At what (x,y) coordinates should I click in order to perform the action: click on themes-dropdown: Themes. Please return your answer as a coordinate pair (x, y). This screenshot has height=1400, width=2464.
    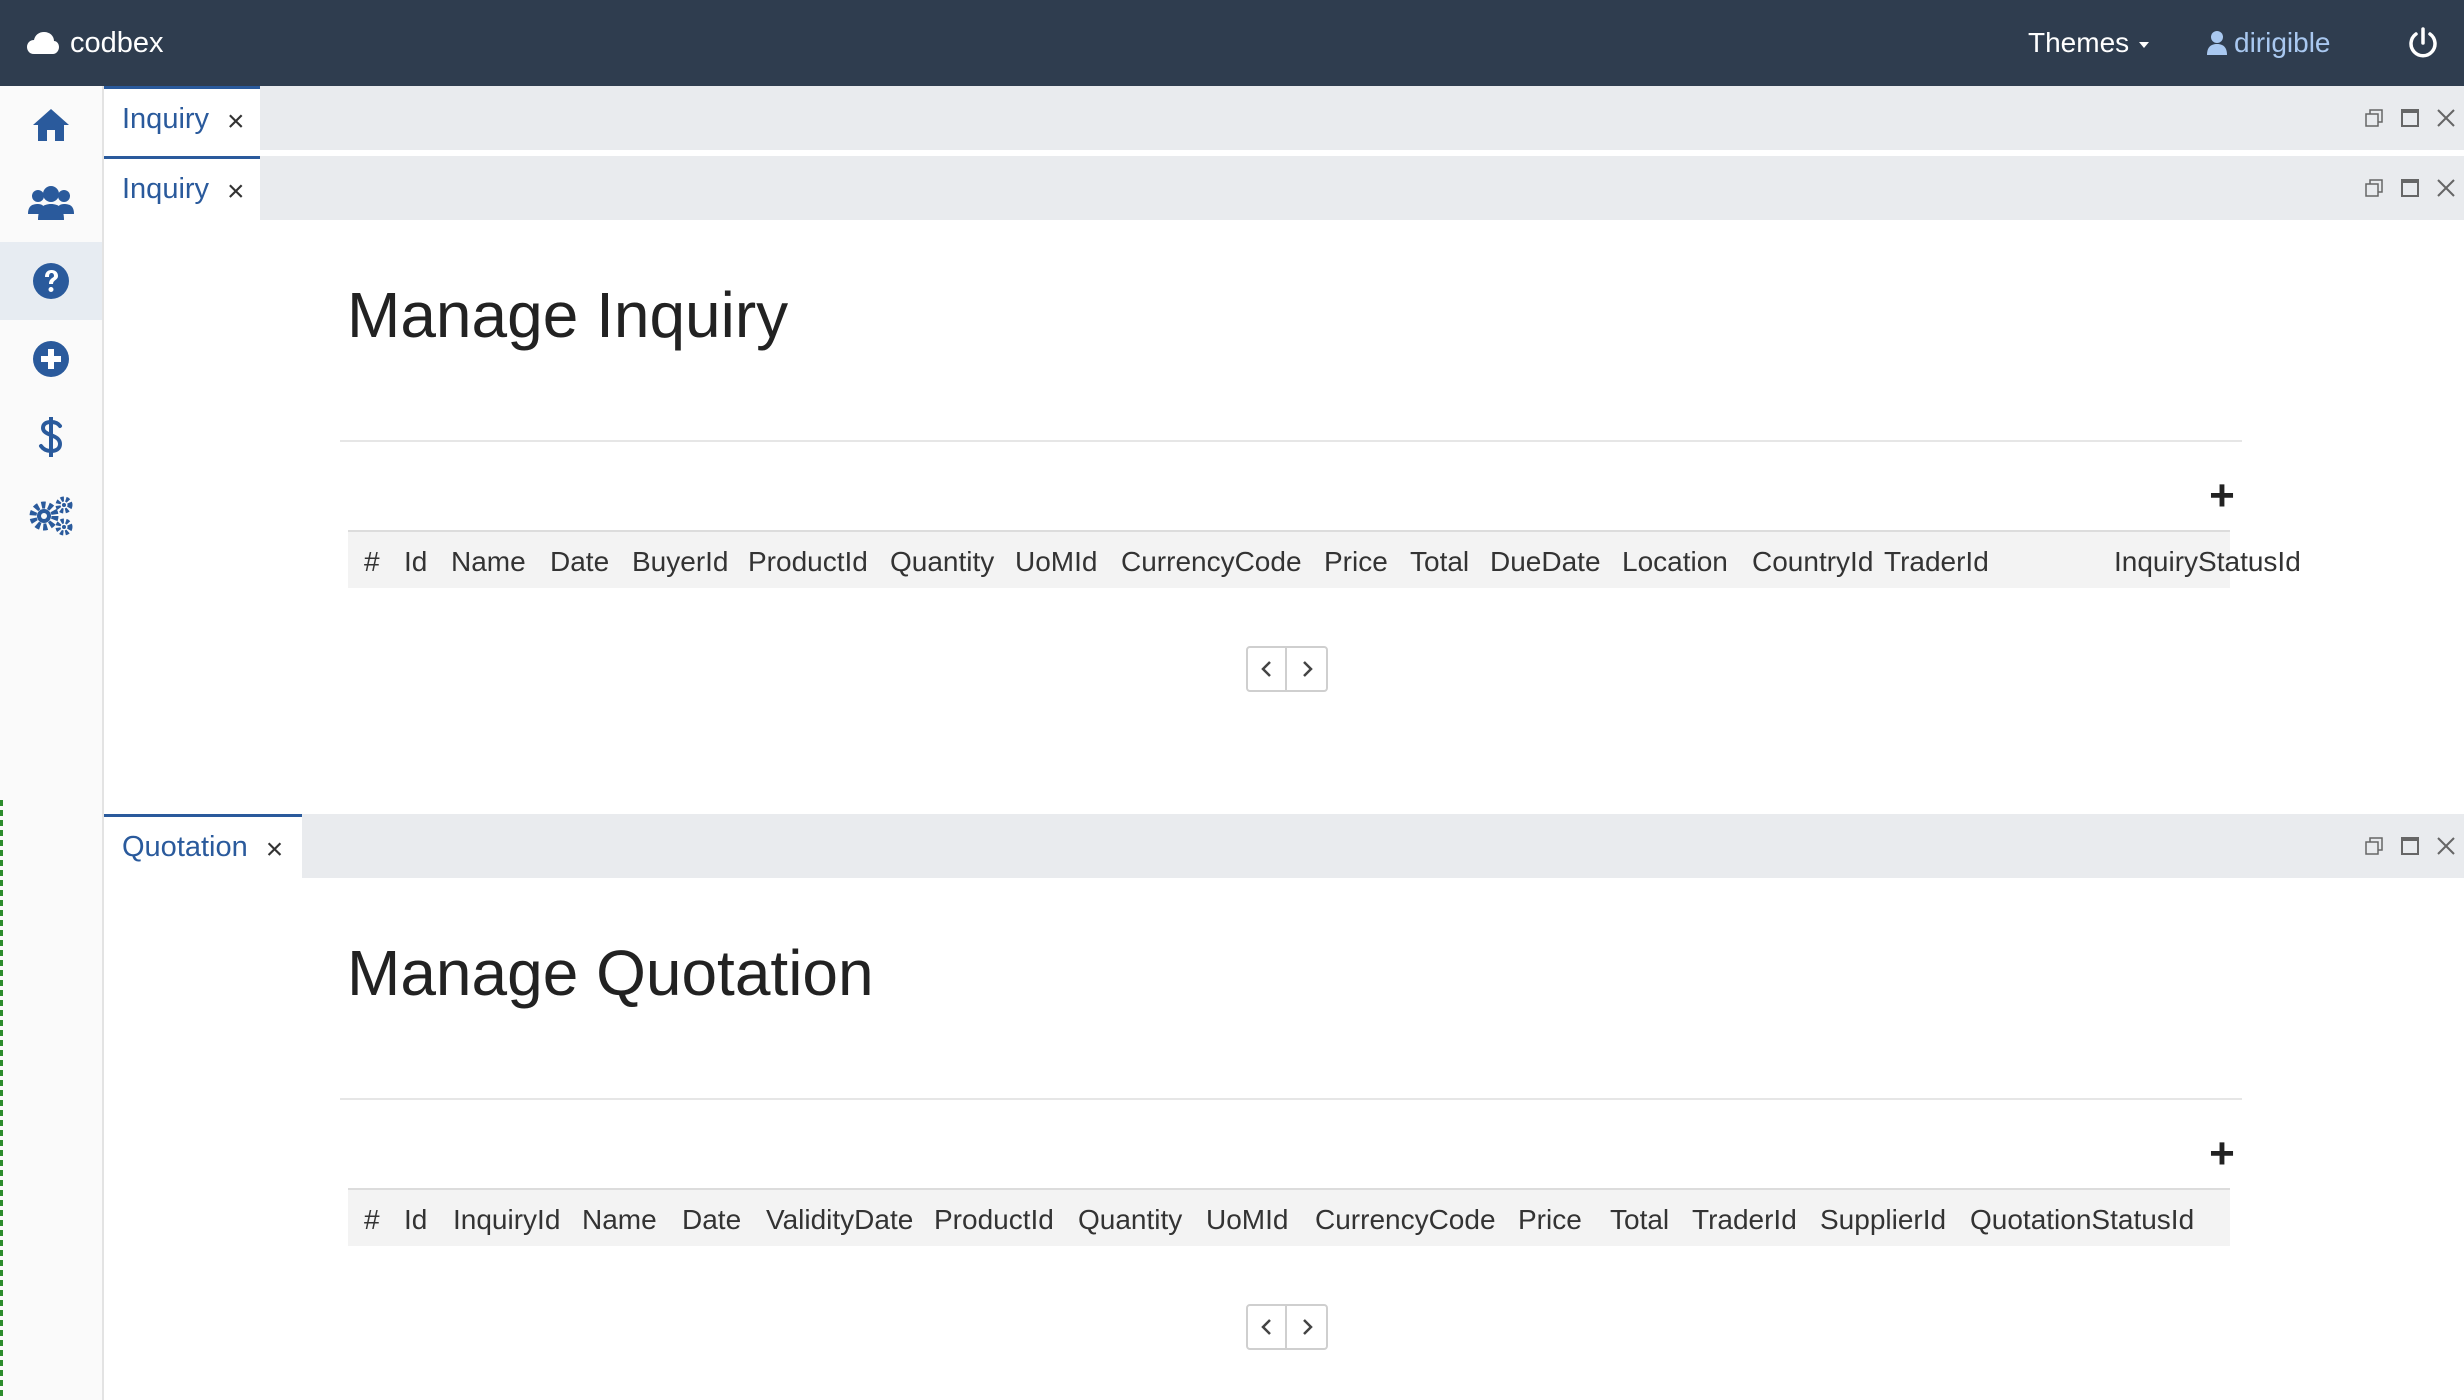
    Looking at the image, I should click on (2089, 43).